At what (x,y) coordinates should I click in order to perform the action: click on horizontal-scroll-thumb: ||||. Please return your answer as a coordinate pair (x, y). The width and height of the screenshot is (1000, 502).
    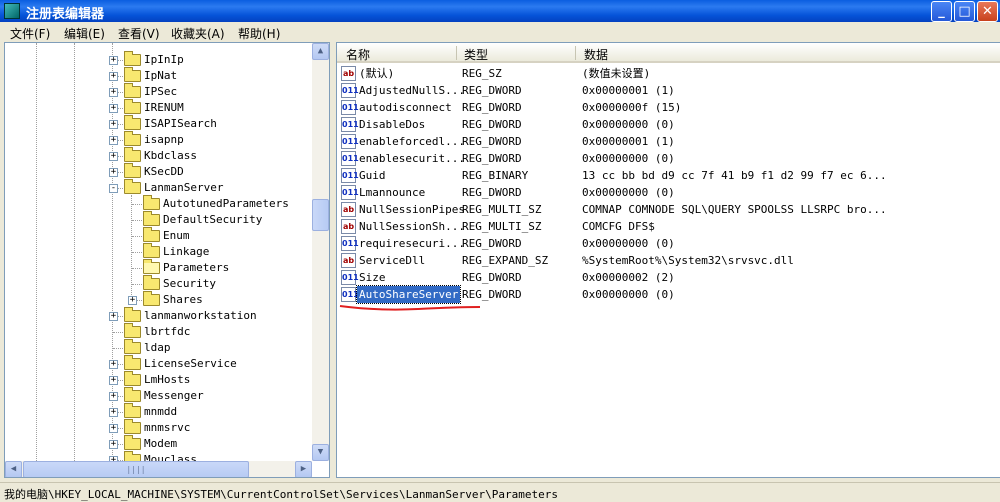
    Looking at the image, I should click on (136, 469).